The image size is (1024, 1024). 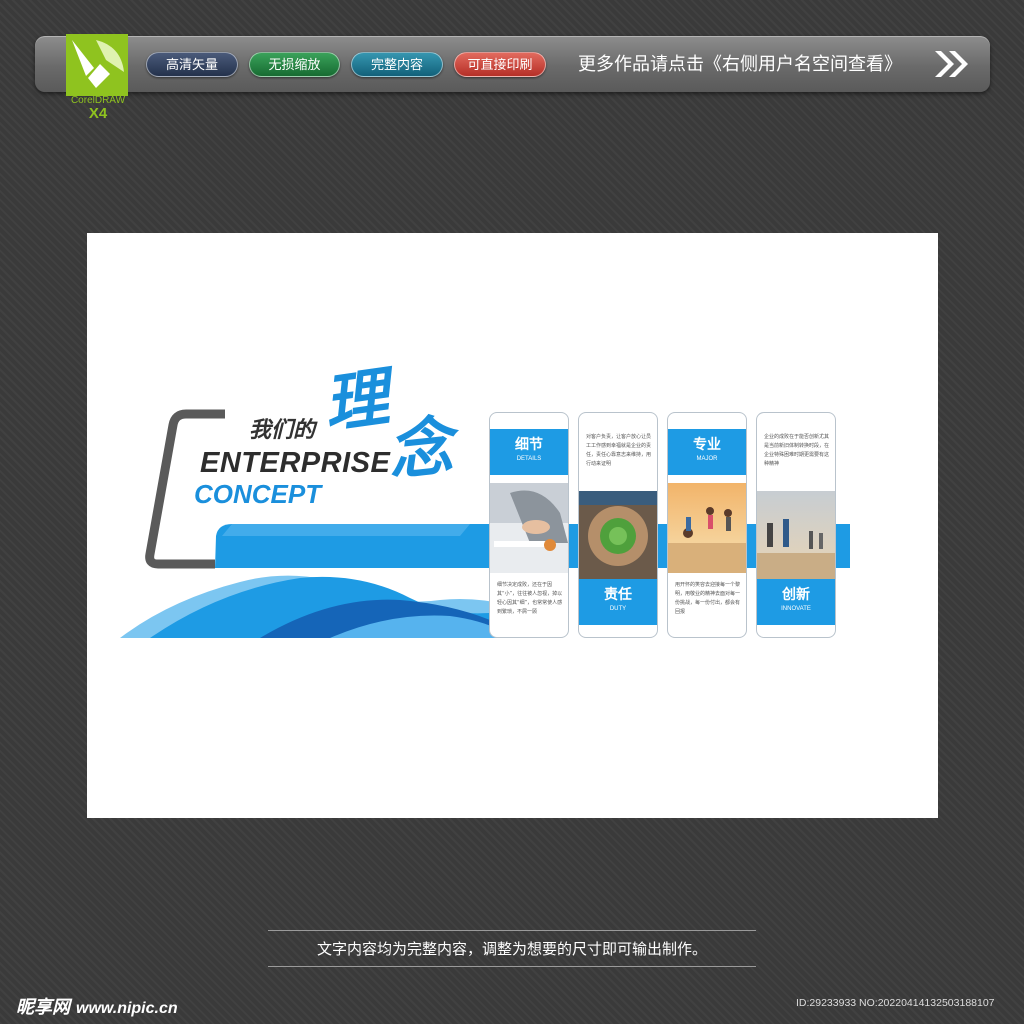 What do you see at coordinates (895, 1003) in the screenshot?
I see `image-id-text: ID:29233933 NO:20220414132503188107` at bounding box center [895, 1003].